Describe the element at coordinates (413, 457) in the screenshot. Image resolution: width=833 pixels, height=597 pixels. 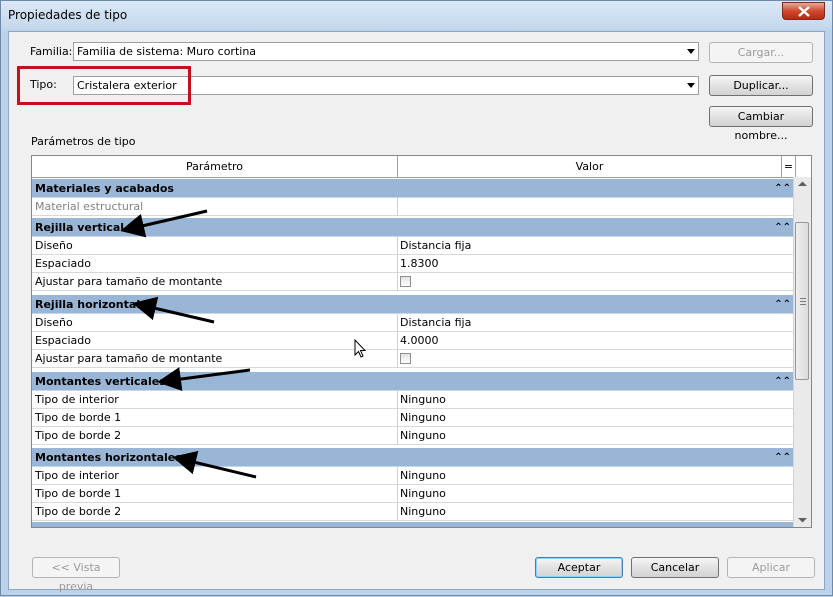
I see `group-montantes-horizontales: Montantes horizontales ⌃⌃` at that location.